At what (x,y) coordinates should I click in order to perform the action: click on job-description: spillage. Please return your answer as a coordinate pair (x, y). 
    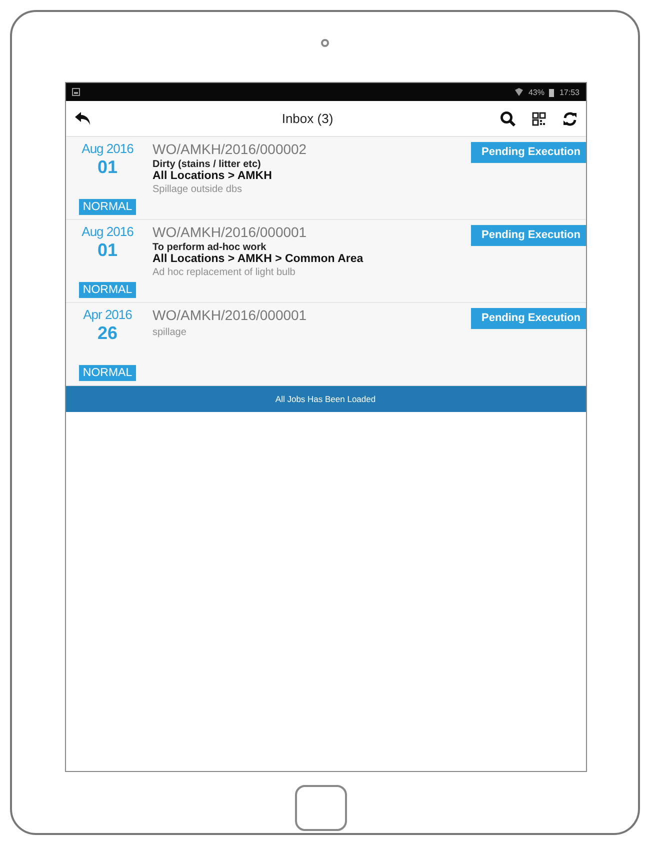
    Looking at the image, I should click on (170, 332).